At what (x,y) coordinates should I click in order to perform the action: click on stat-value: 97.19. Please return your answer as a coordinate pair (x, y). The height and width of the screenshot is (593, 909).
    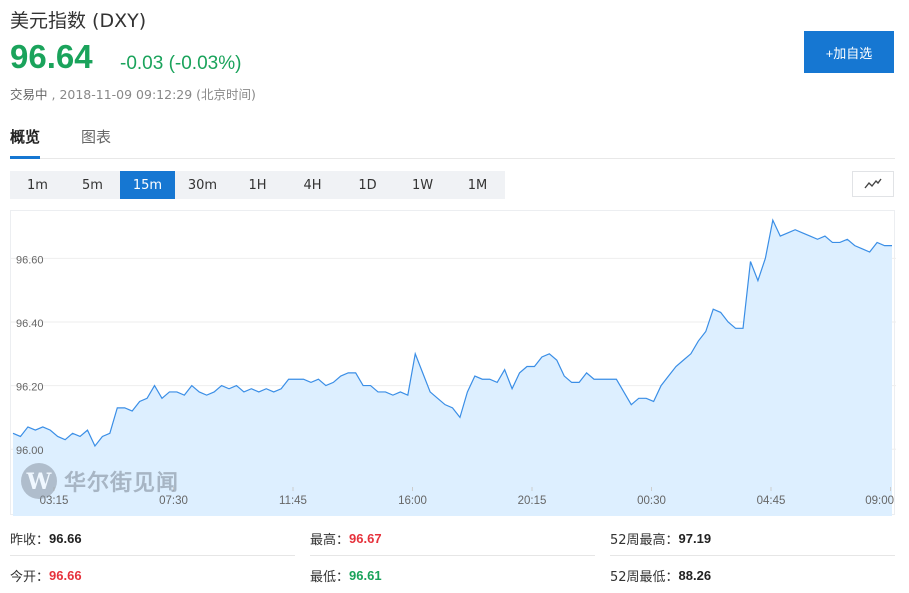
    Looking at the image, I should click on (695, 538).